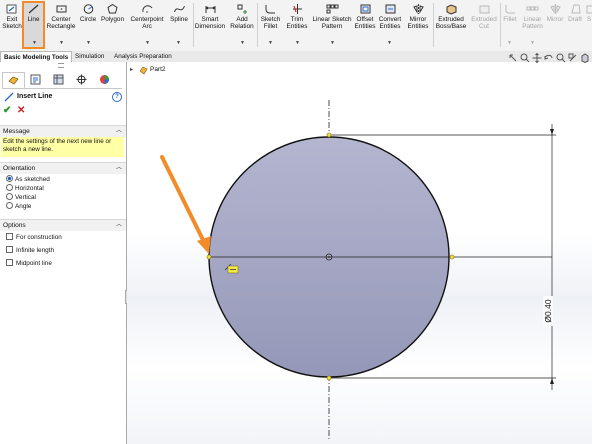 The width and height of the screenshot is (592, 444). I want to click on linear-sketch-pattern-button: Linear Sketch Pattern, so click(332, 16).